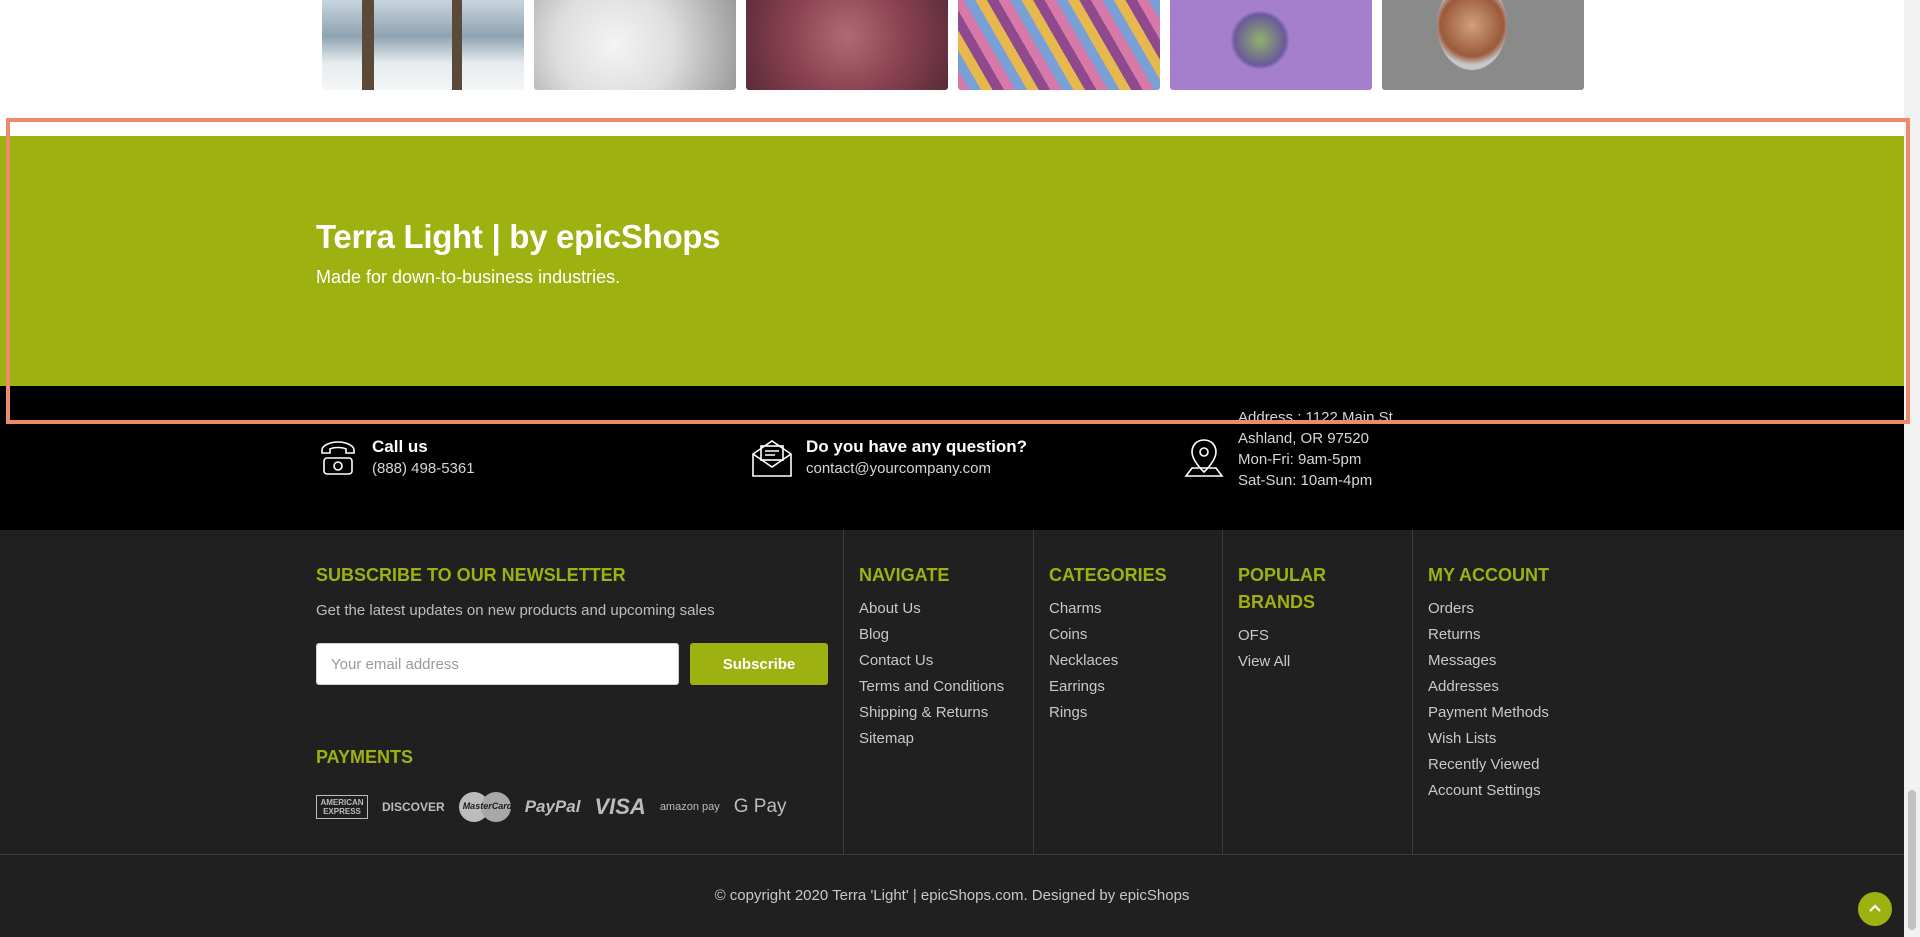 This screenshot has width=1920, height=937. Describe the element at coordinates (1912, 468) in the screenshot. I see `page-scrollbar` at that location.